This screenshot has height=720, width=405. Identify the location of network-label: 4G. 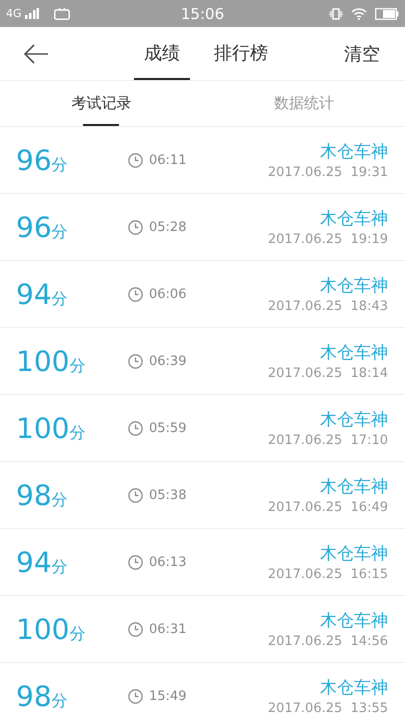
(14, 13).